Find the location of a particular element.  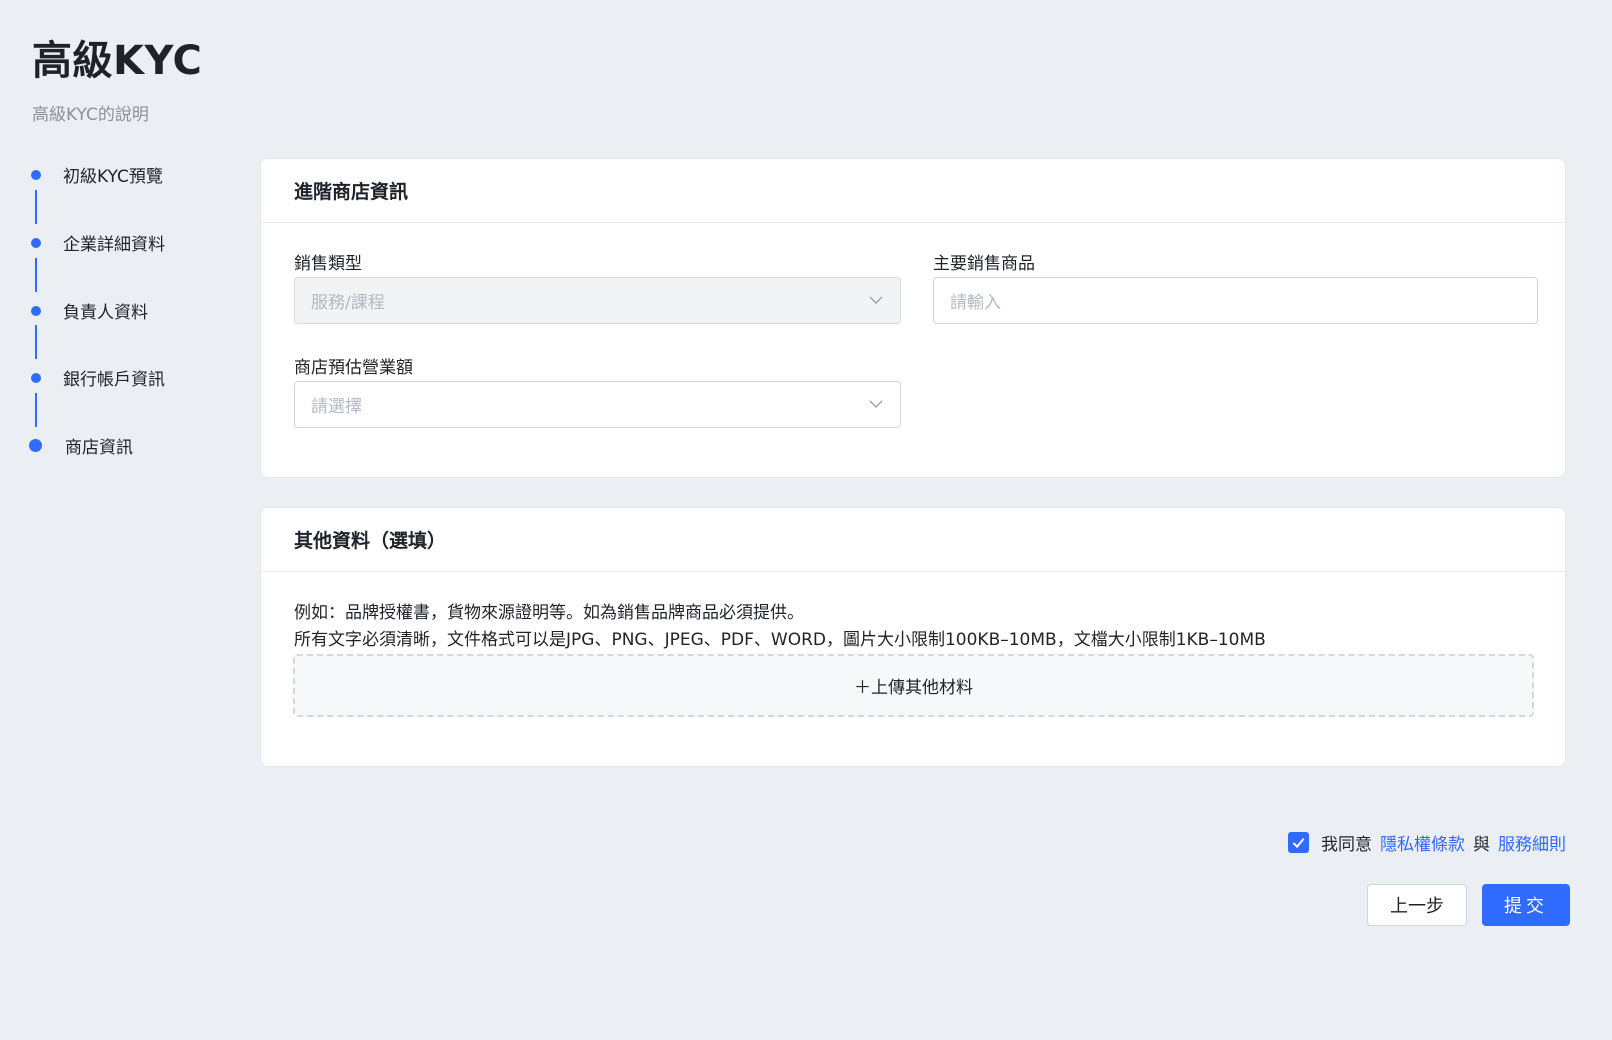

previous-step-button: 上一步 is located at coordinates (1417, 905).